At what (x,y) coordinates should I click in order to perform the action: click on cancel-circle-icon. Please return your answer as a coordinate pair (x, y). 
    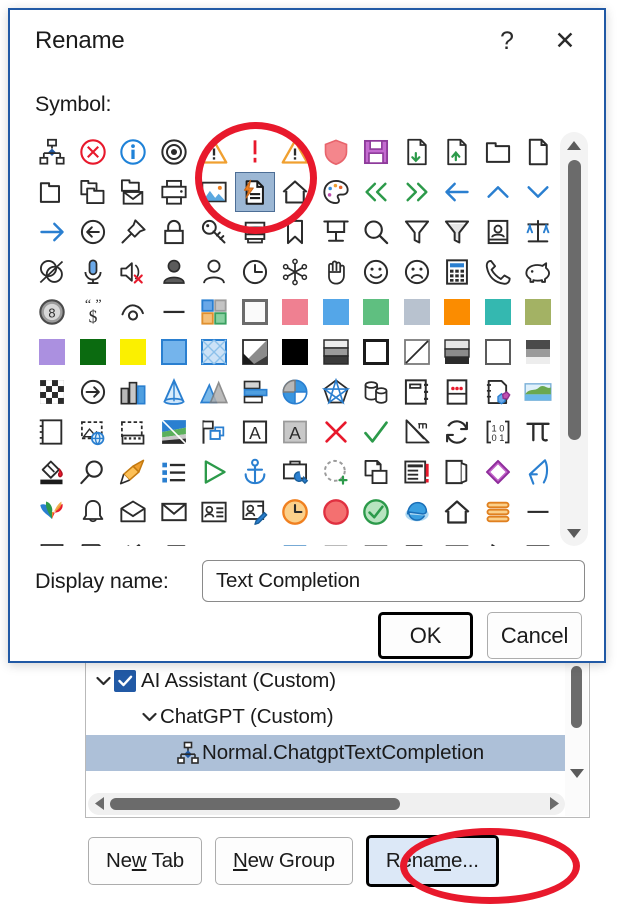
    Looking at the image, I should click on (93, 152).